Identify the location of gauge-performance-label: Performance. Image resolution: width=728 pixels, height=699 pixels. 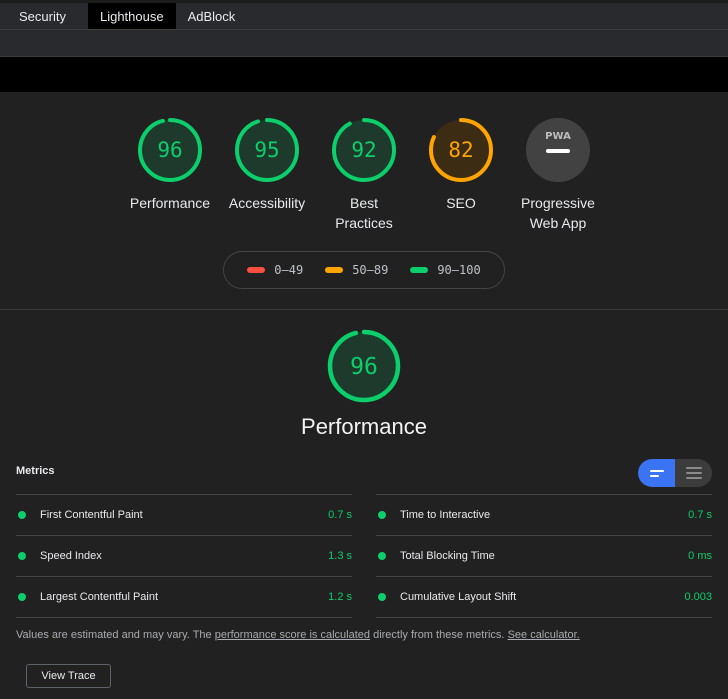
(170, 203).